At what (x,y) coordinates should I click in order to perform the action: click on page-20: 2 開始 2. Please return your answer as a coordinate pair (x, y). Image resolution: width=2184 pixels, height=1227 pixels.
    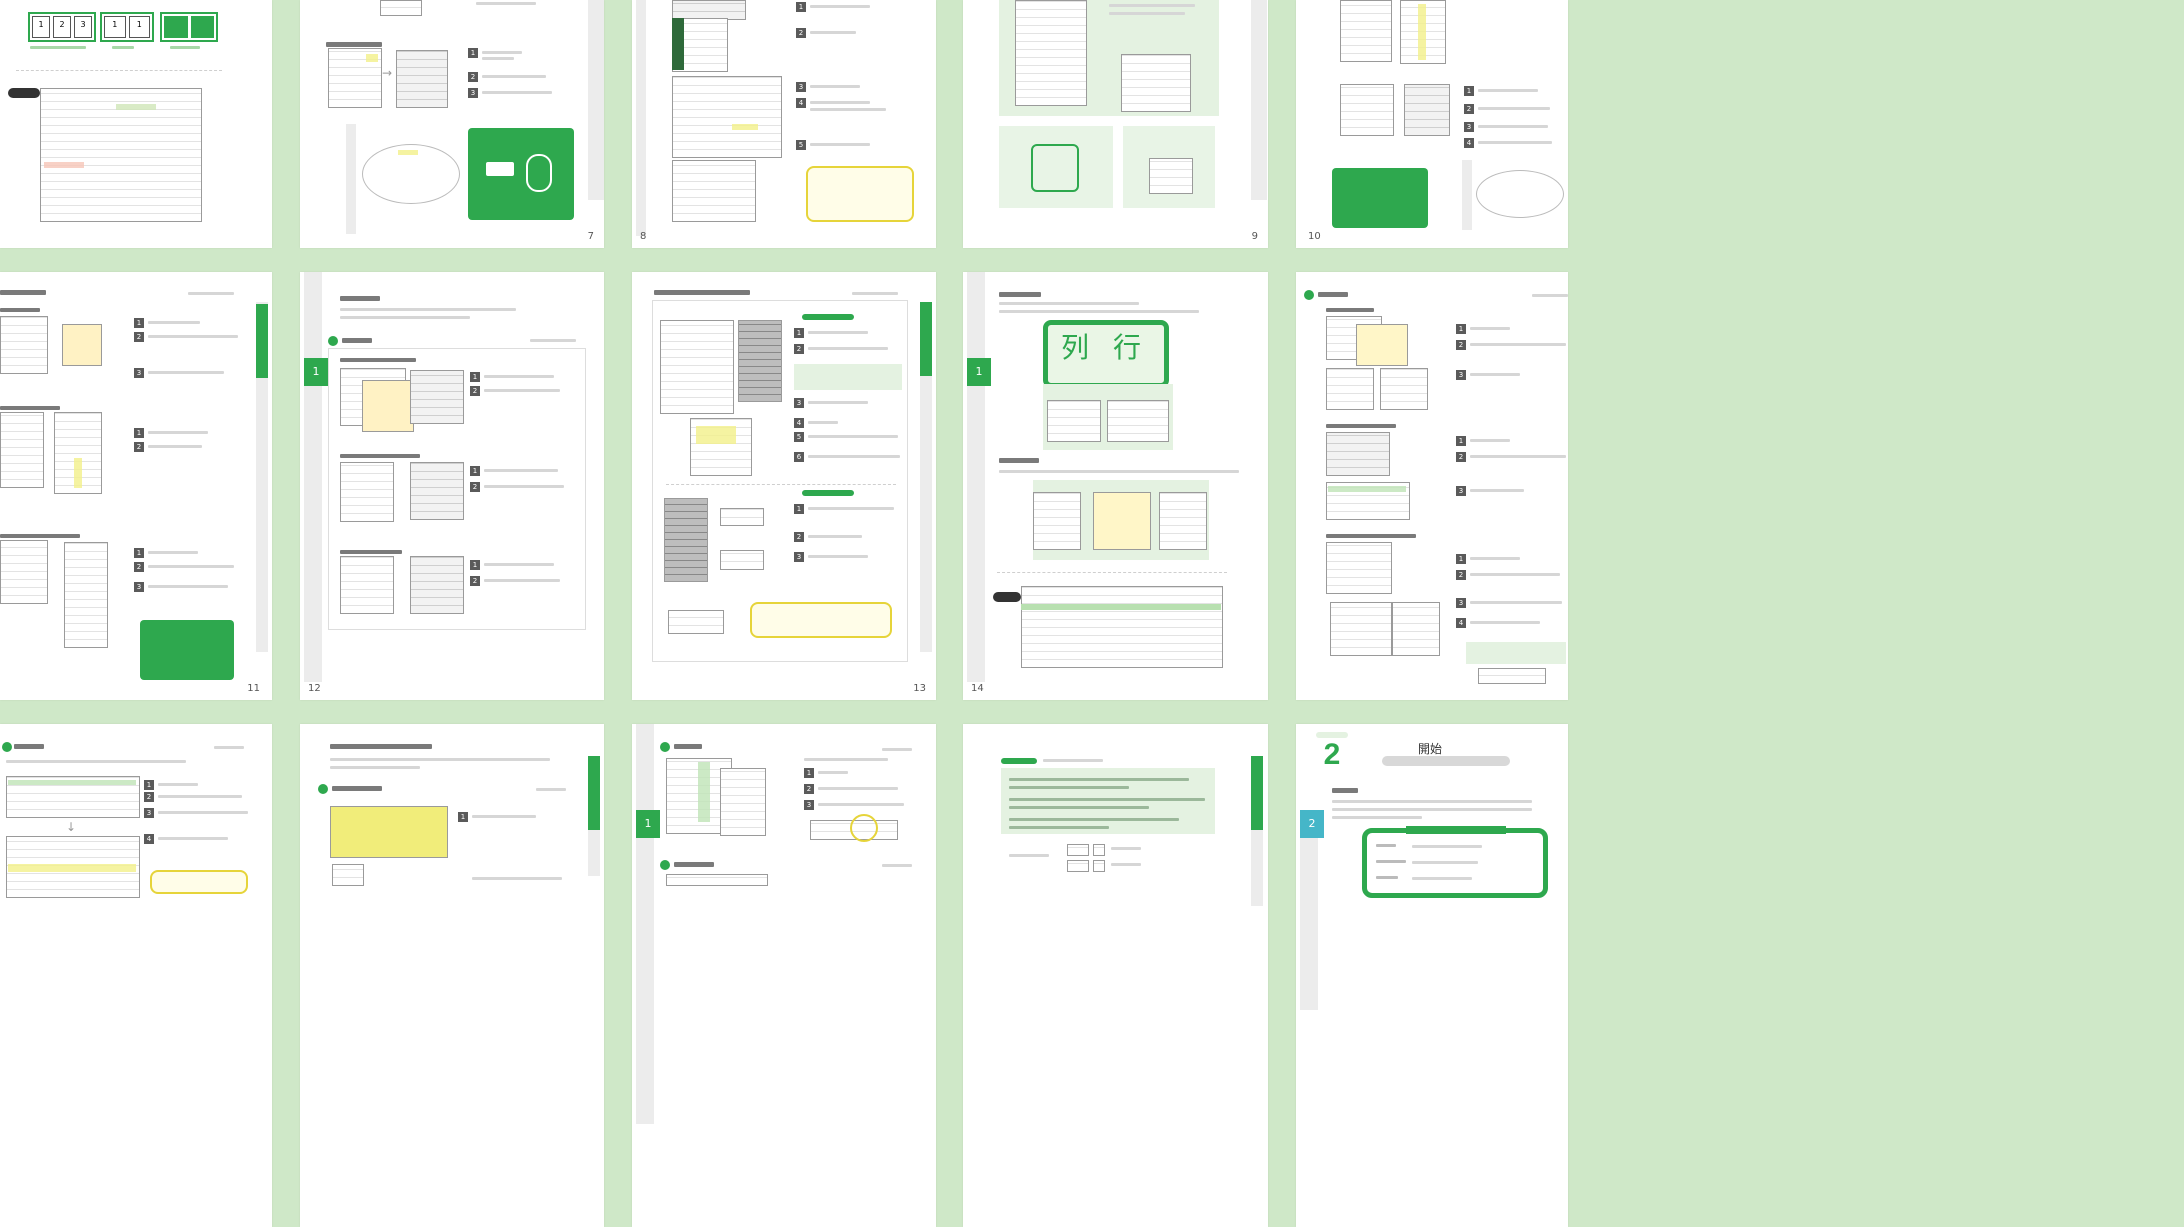
    Looking at the image, I should click on (1432, 975).